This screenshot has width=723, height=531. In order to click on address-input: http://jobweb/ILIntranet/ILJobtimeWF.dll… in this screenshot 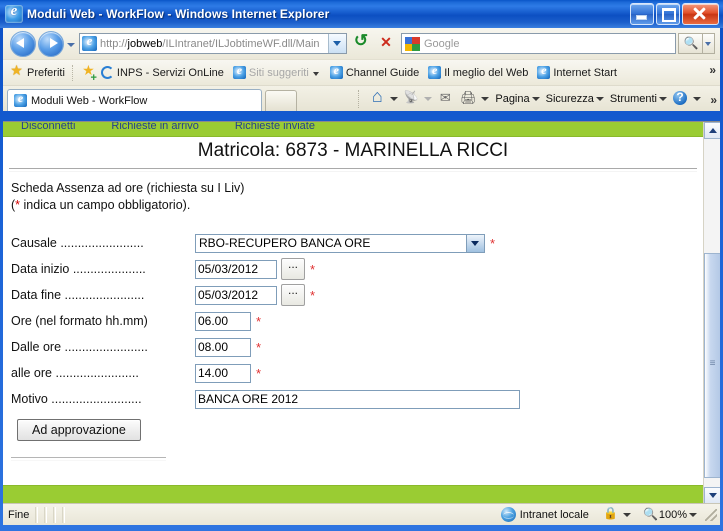, I will do `click(213, 43)`.